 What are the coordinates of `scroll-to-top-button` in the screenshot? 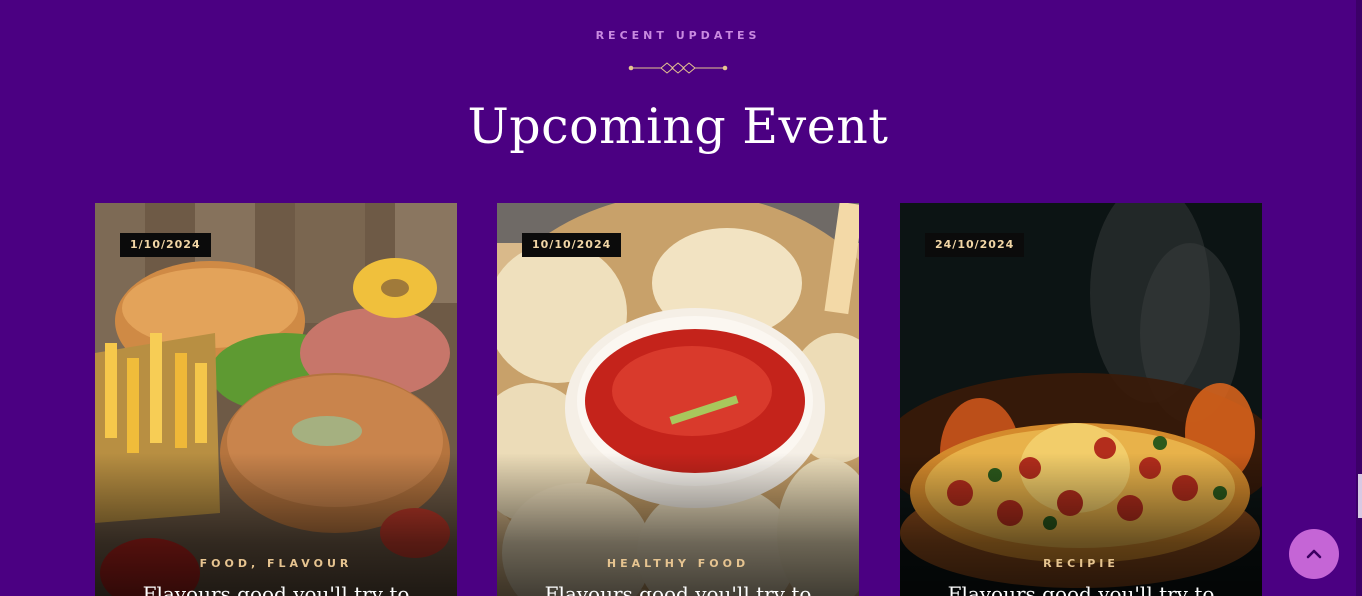 It's located at (1314, 554).